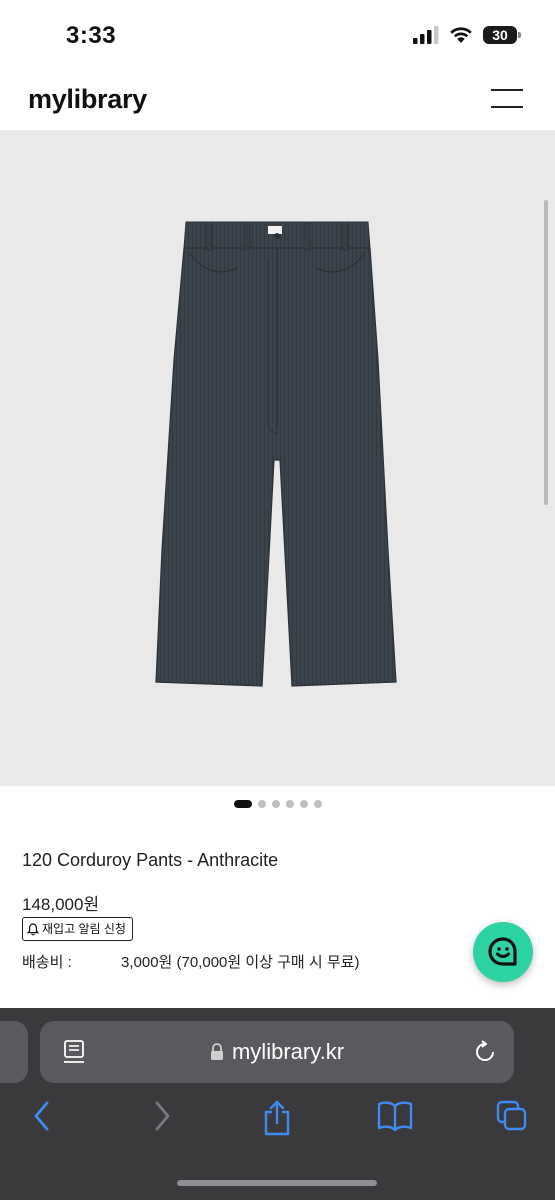  I want to click on battery-indicator: 30, so click(502, 35).